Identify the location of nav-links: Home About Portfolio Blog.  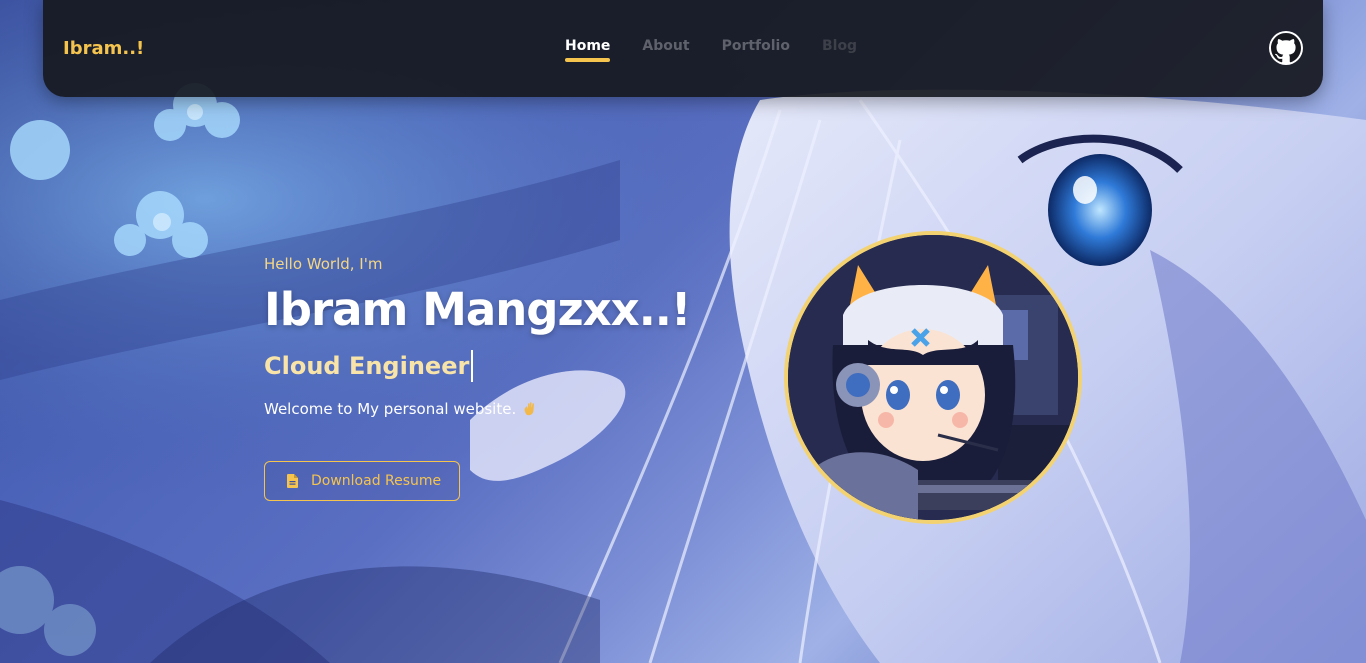
(711, 49).